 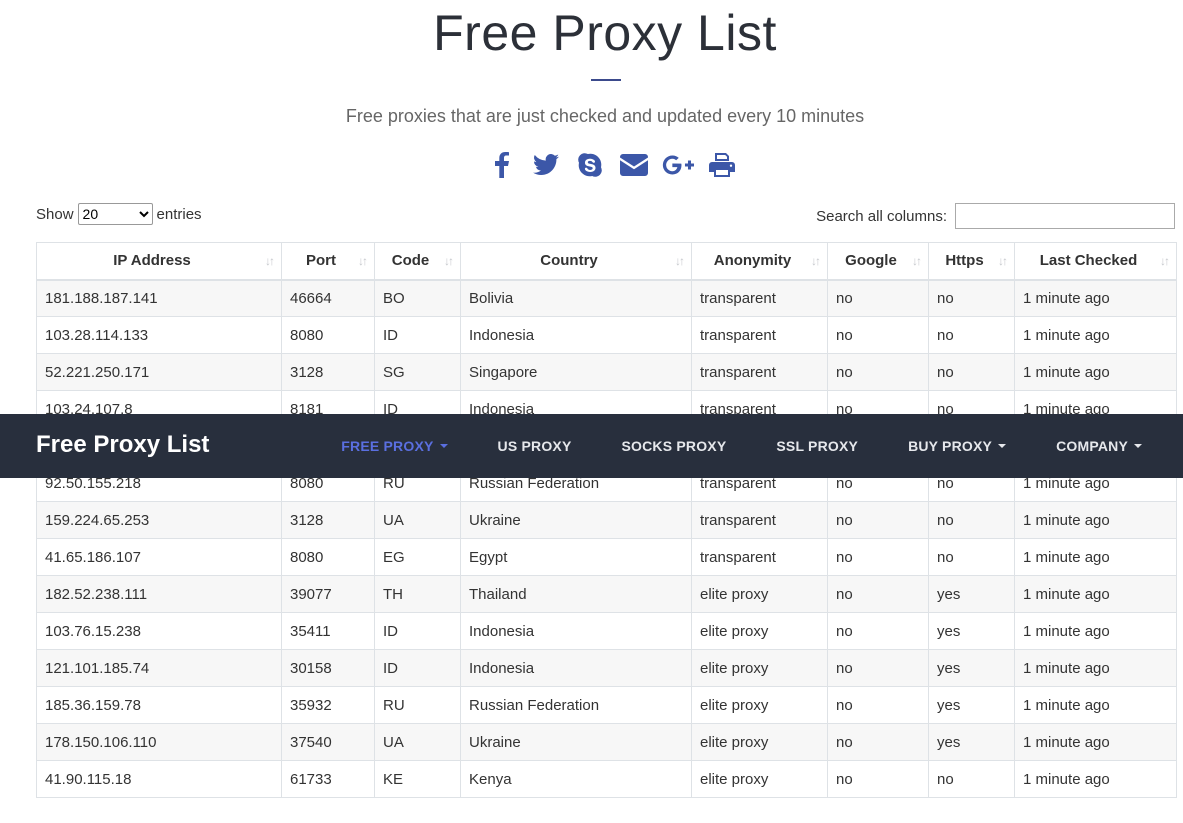 I want to click on page-title: Free Proxy List, so click(x=605, y=33).